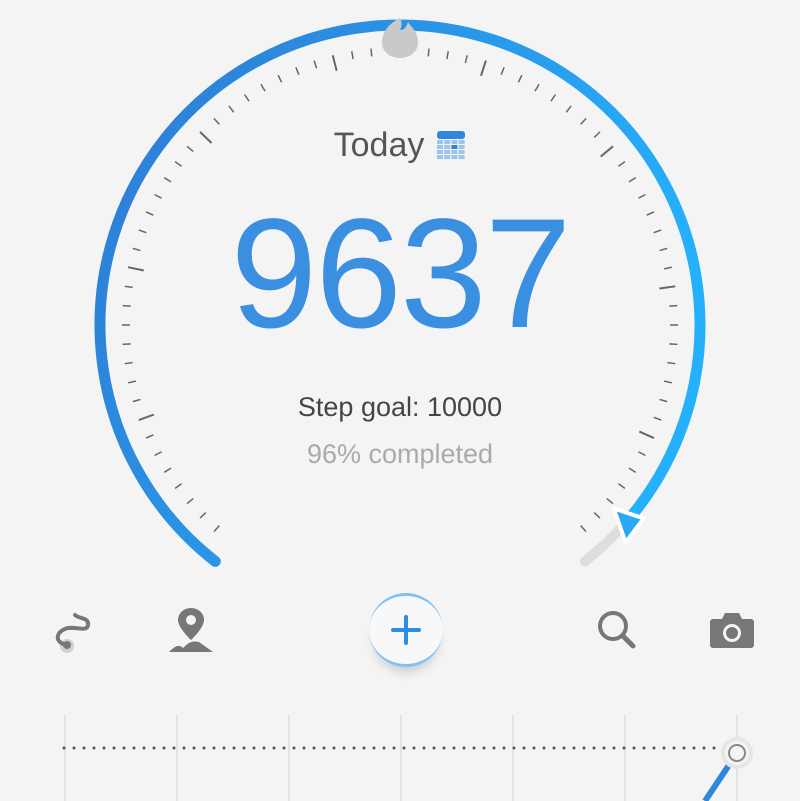  Describe the element at coordinates (400, 274) in the screenshot. I see `step-count: 9637` at that location.